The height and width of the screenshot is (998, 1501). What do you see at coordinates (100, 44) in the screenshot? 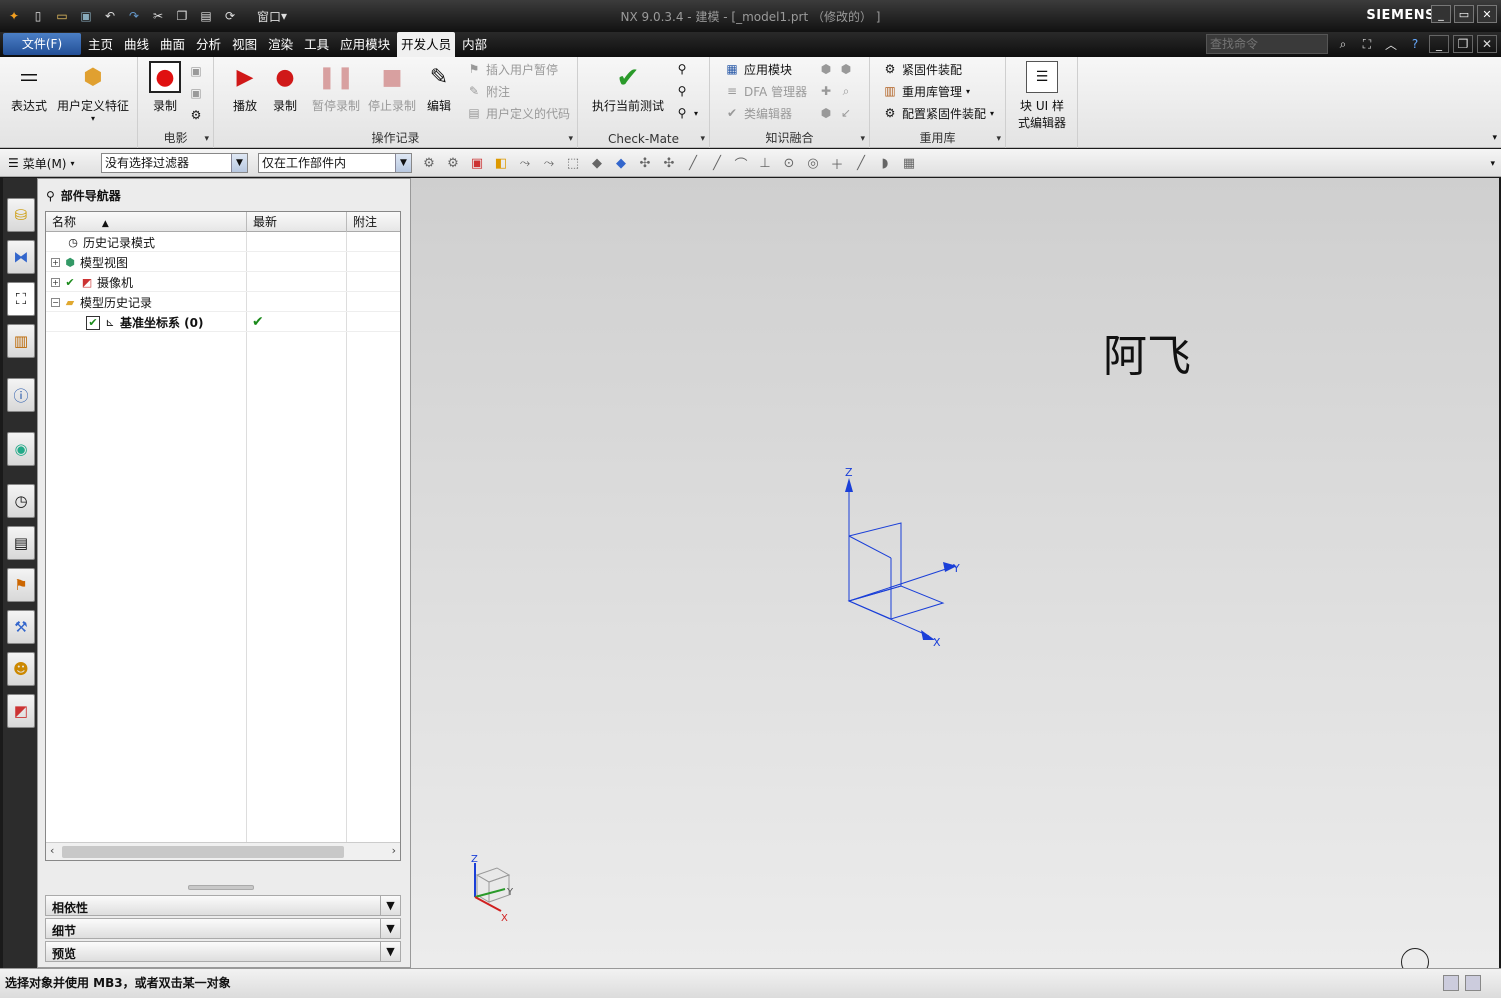
I see `tab-home: 主页` at bounding box center [100, 44].